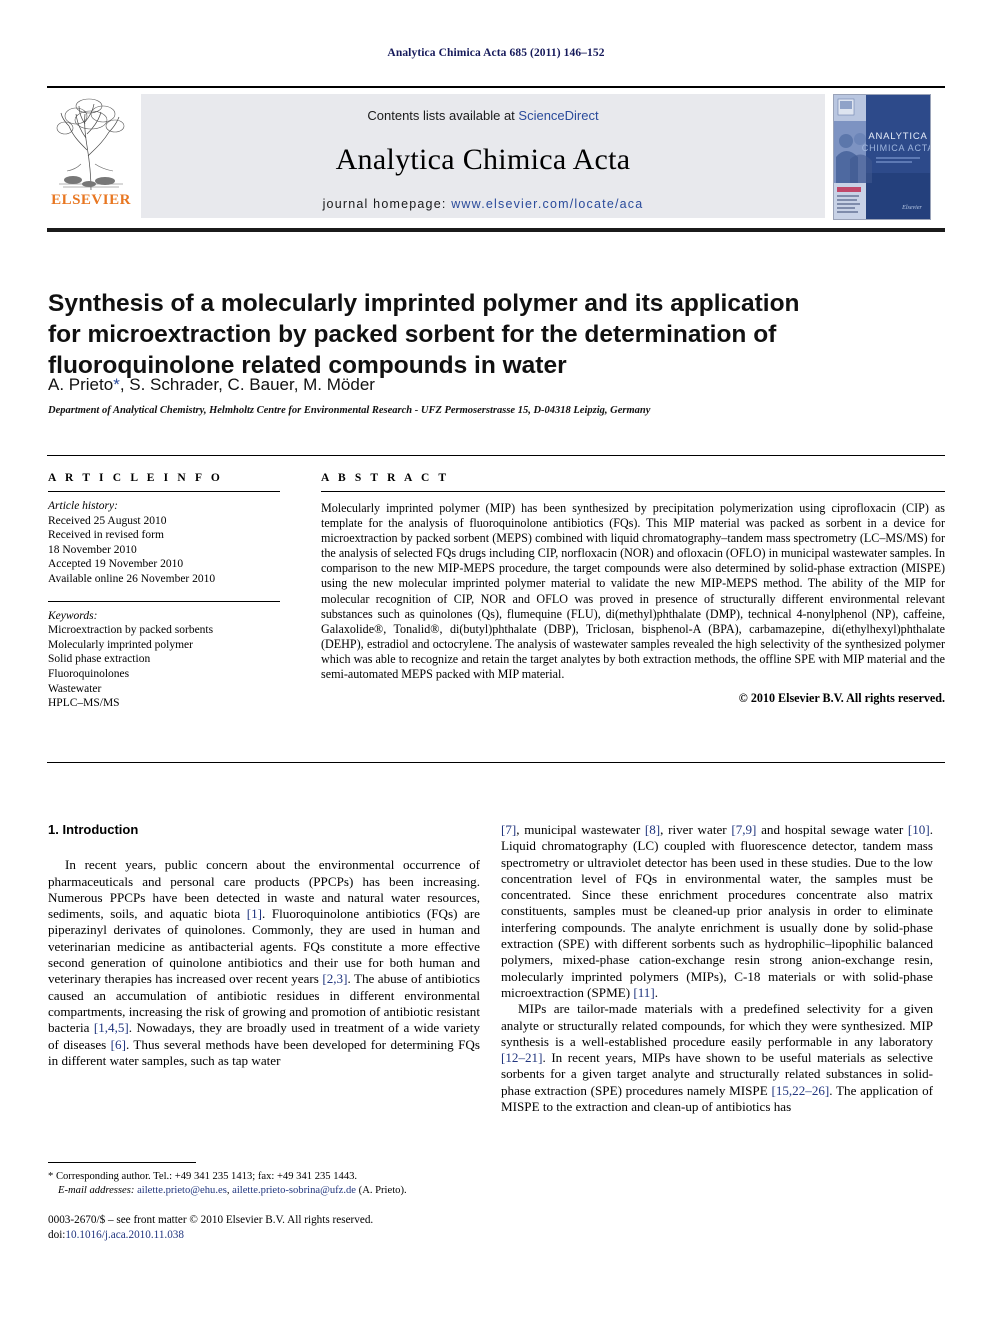 The width and height of the screenshot is (992, 1323). I want to click on homepage-prefix: journal homepage:, so click(387, 204).